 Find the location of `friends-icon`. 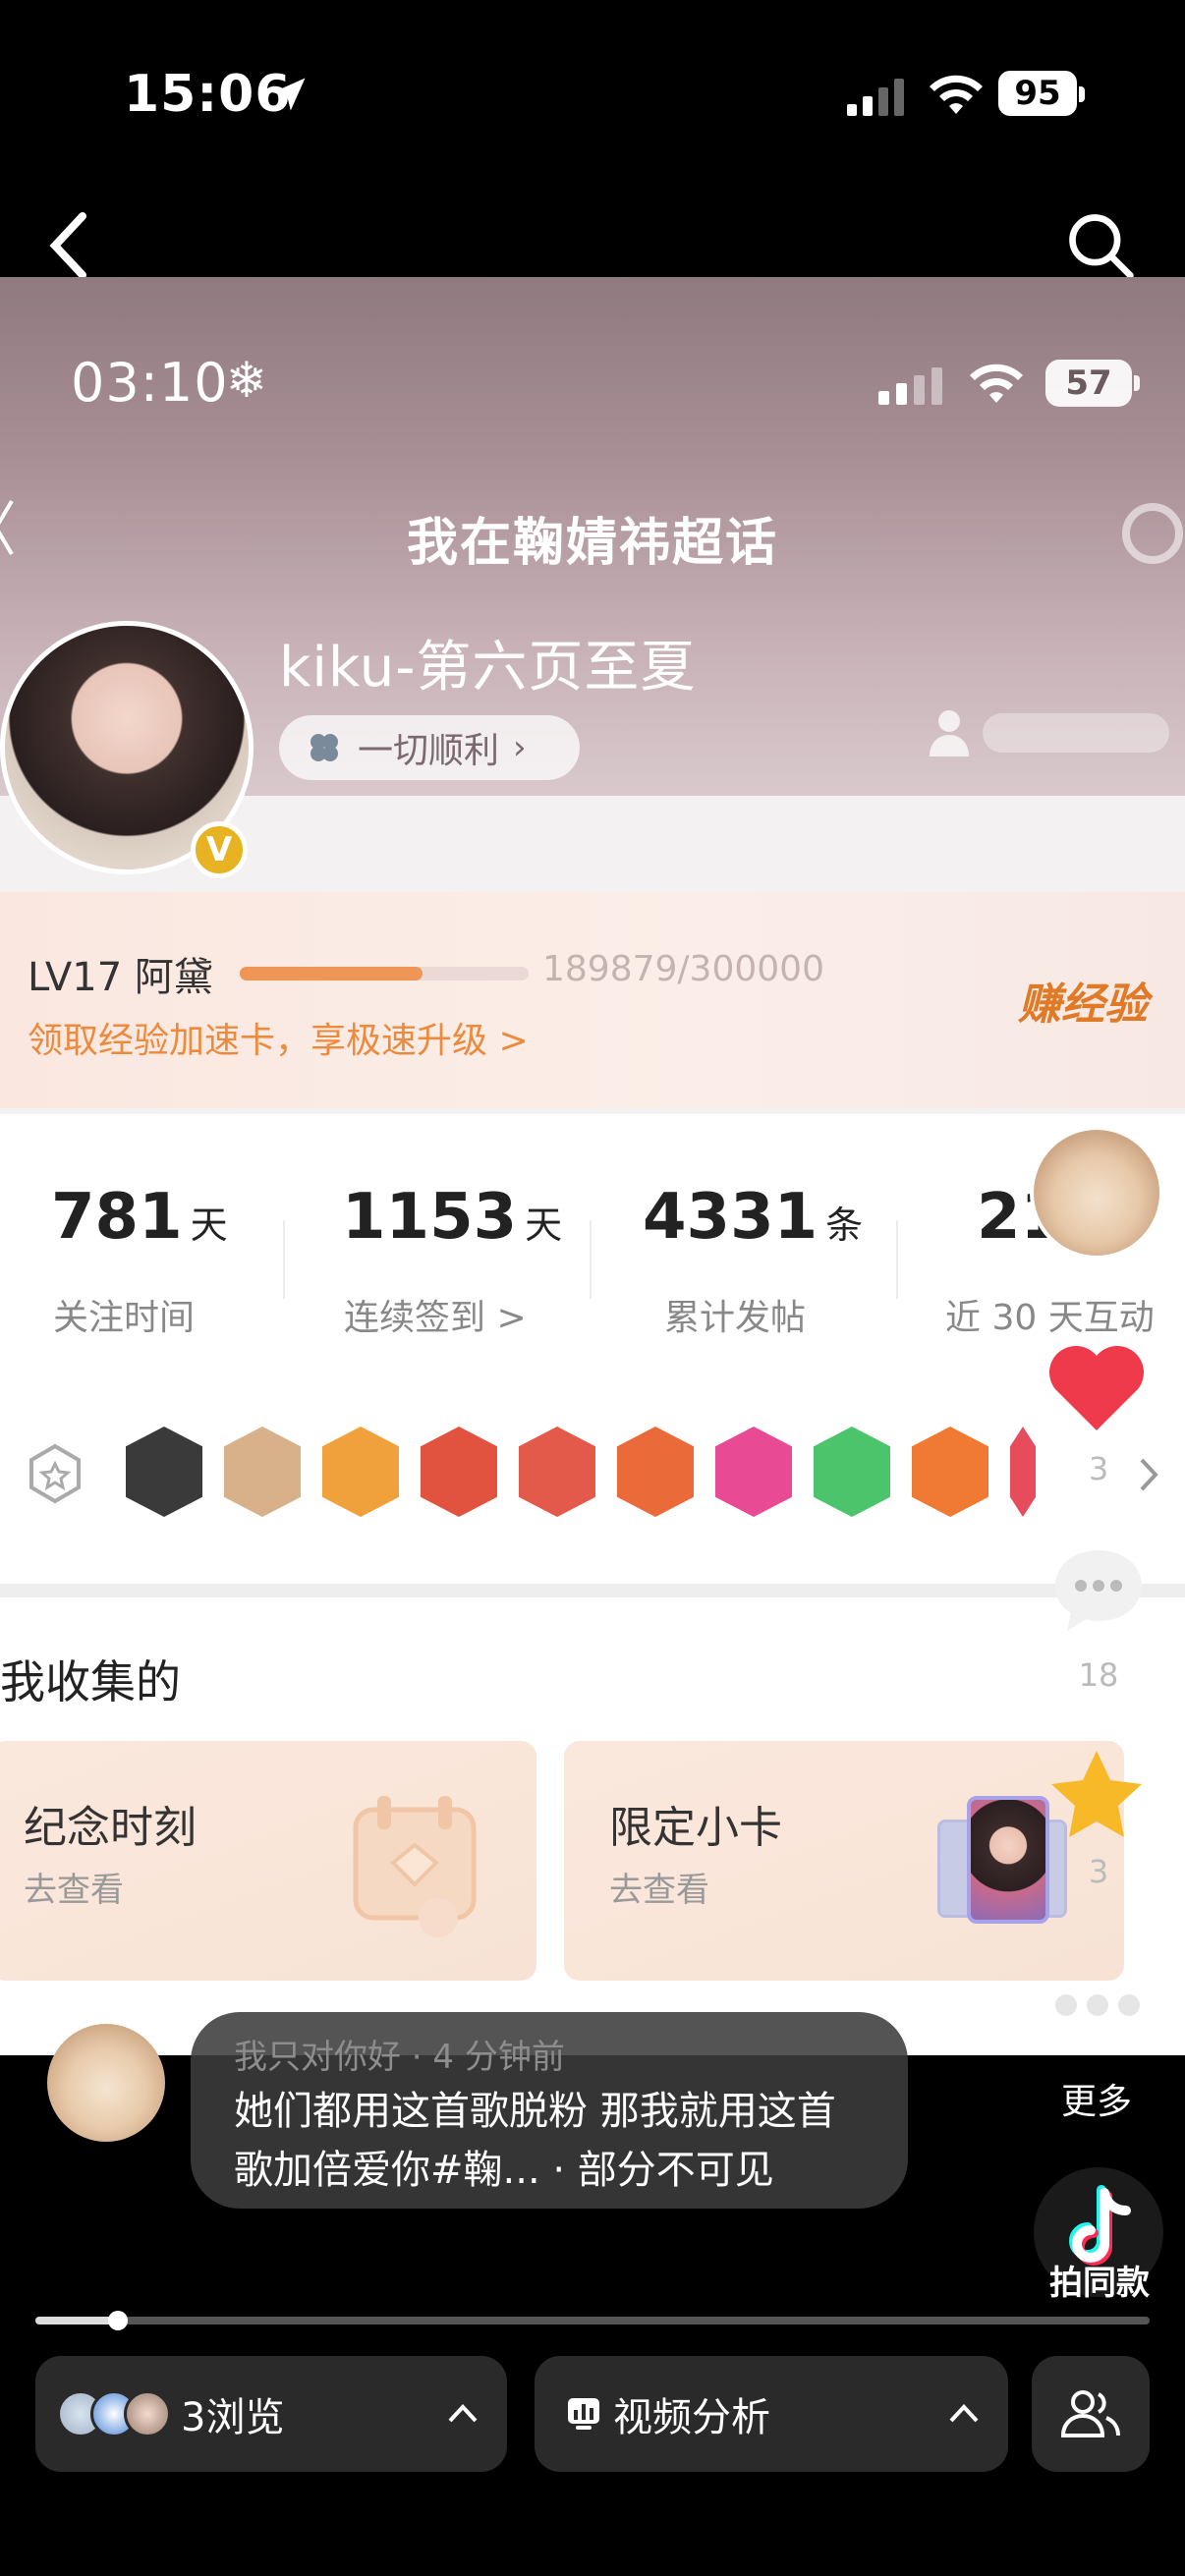

friends-icon is located at coordinates (1090, 2413).